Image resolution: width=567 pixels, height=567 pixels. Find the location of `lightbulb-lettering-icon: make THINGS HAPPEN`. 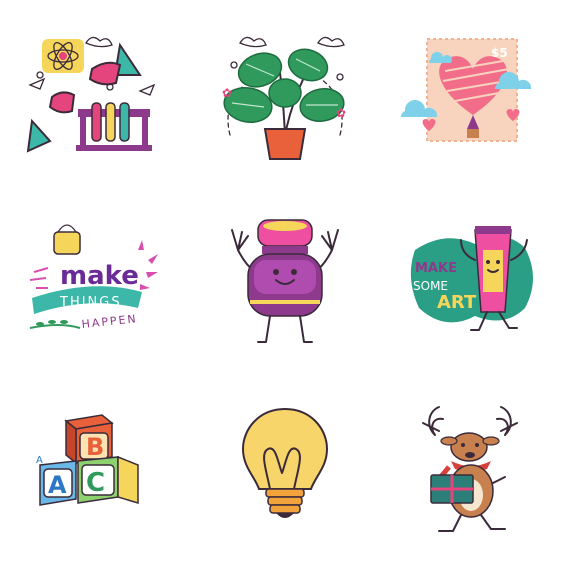

lightbulb-lettering-icon: make THINGS HAPPEN is located at coordinates (95, 285).